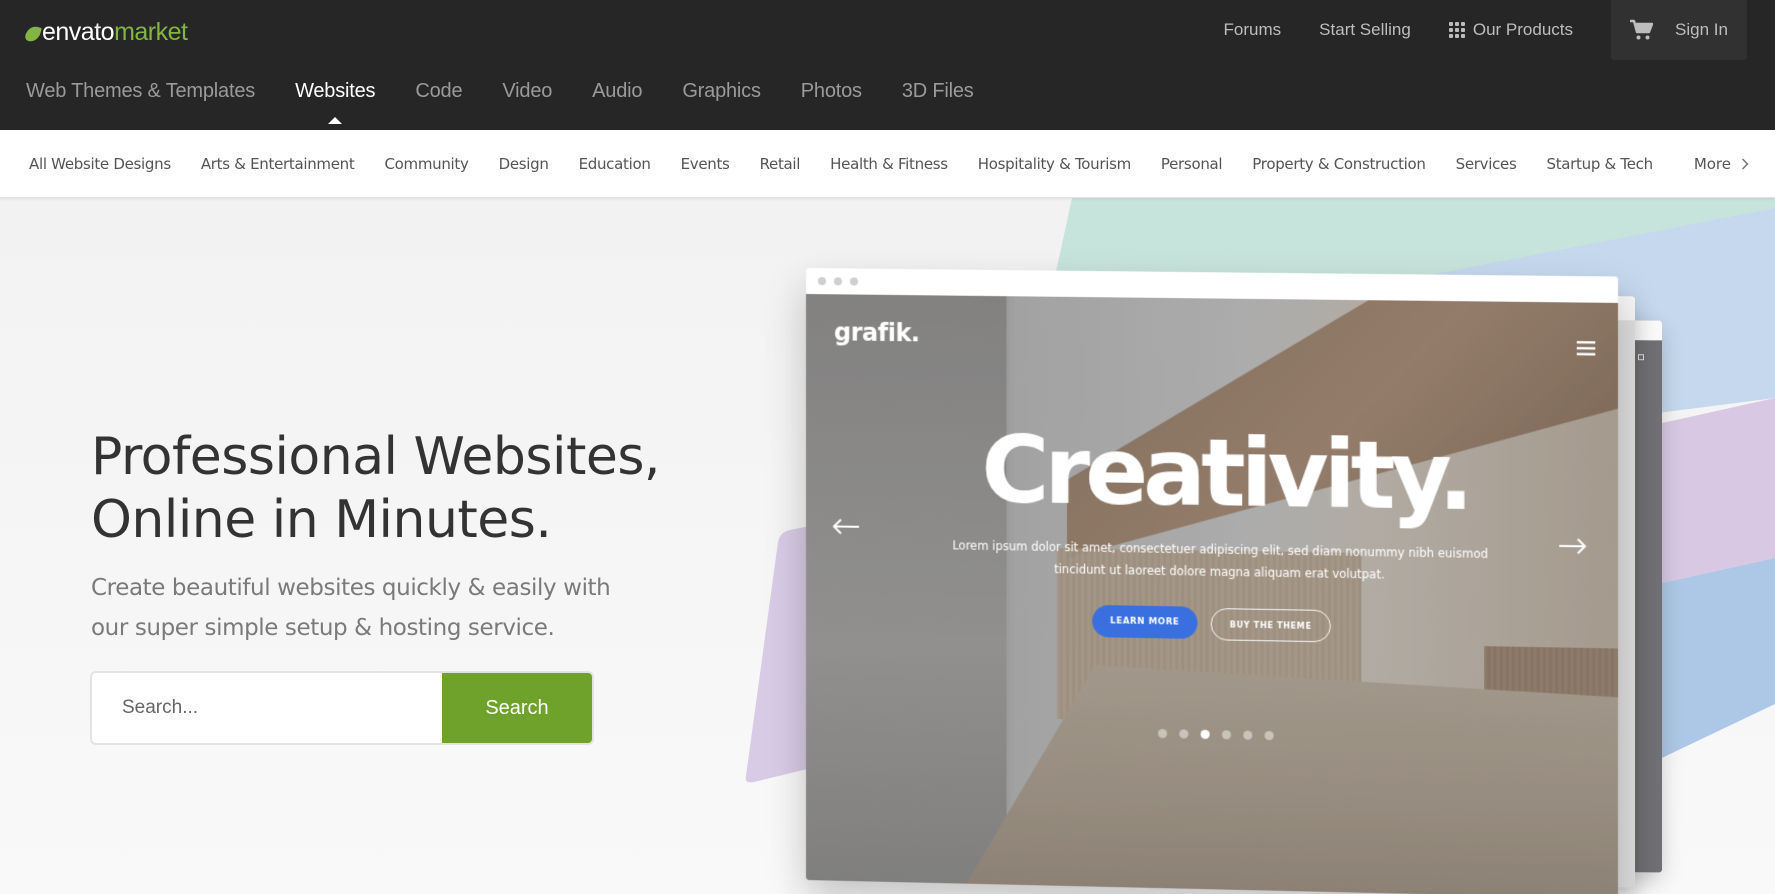  I want to click on small-image-icon, so click(1641, 357).